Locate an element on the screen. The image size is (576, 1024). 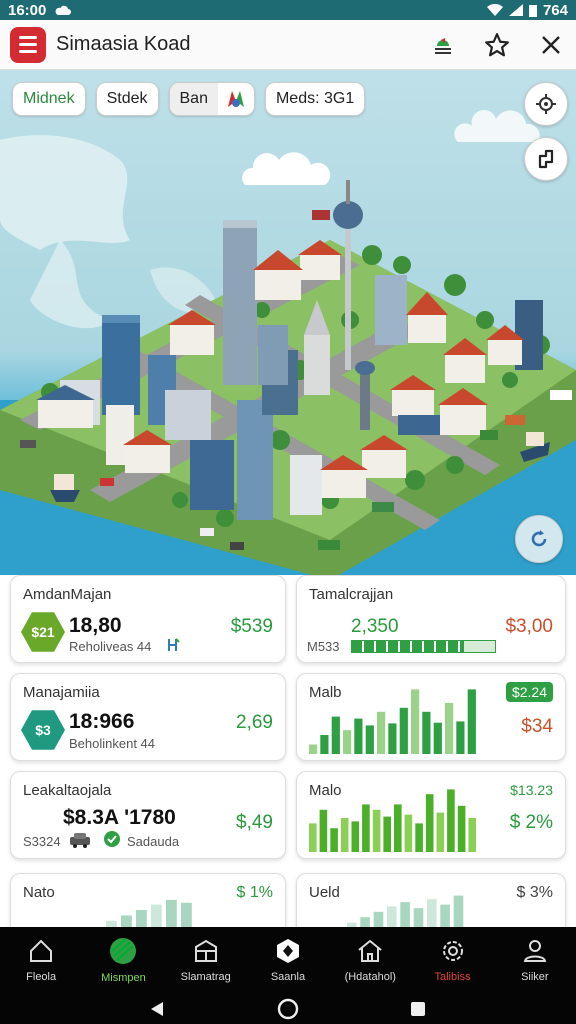
close-icon is located at coordinates (551, 45).